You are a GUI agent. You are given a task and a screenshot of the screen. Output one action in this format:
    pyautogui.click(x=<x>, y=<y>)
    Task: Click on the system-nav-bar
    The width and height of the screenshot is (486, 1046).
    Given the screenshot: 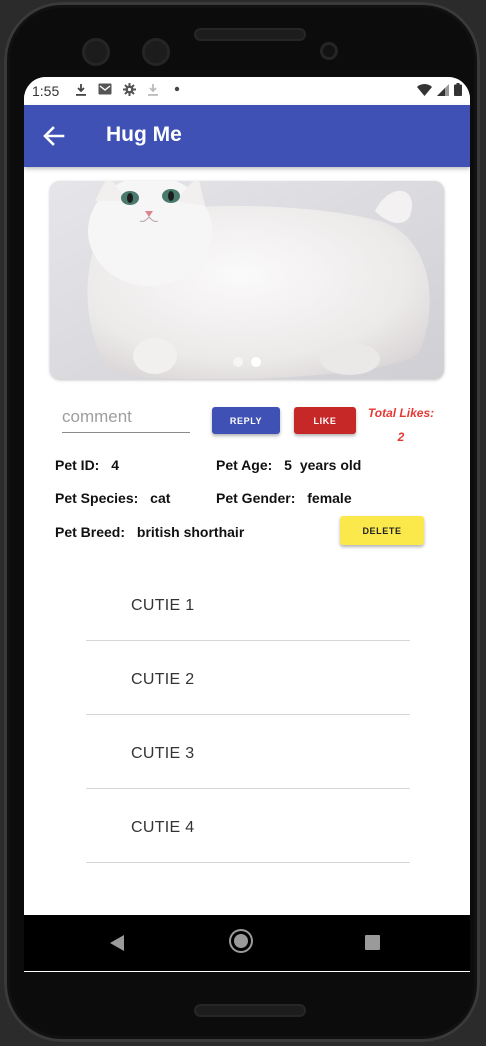 What is the action you would take?
    pyautogui.click(x=247, y=943)
    